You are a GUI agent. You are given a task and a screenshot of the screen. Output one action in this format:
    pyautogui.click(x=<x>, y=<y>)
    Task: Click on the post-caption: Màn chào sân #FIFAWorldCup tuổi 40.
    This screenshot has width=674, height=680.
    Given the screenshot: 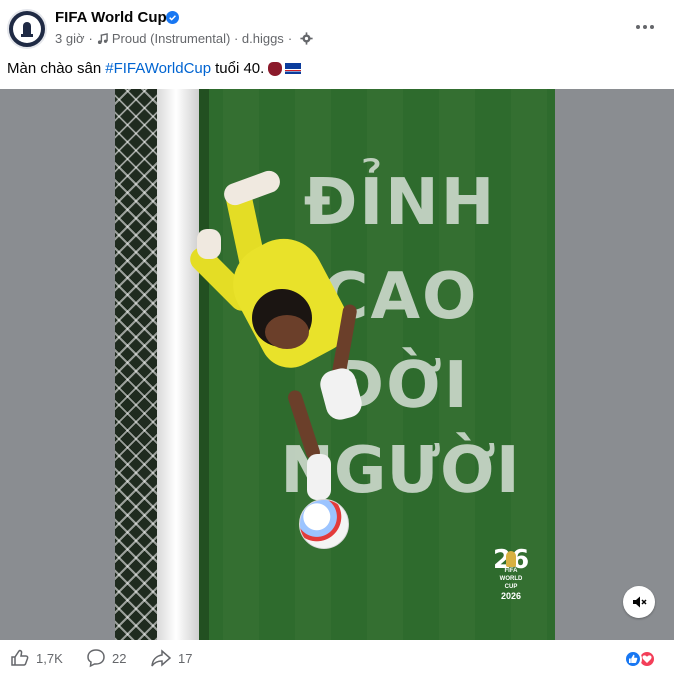 What is the action you would take?
    pyautogui.click(x=154, y=68)
    